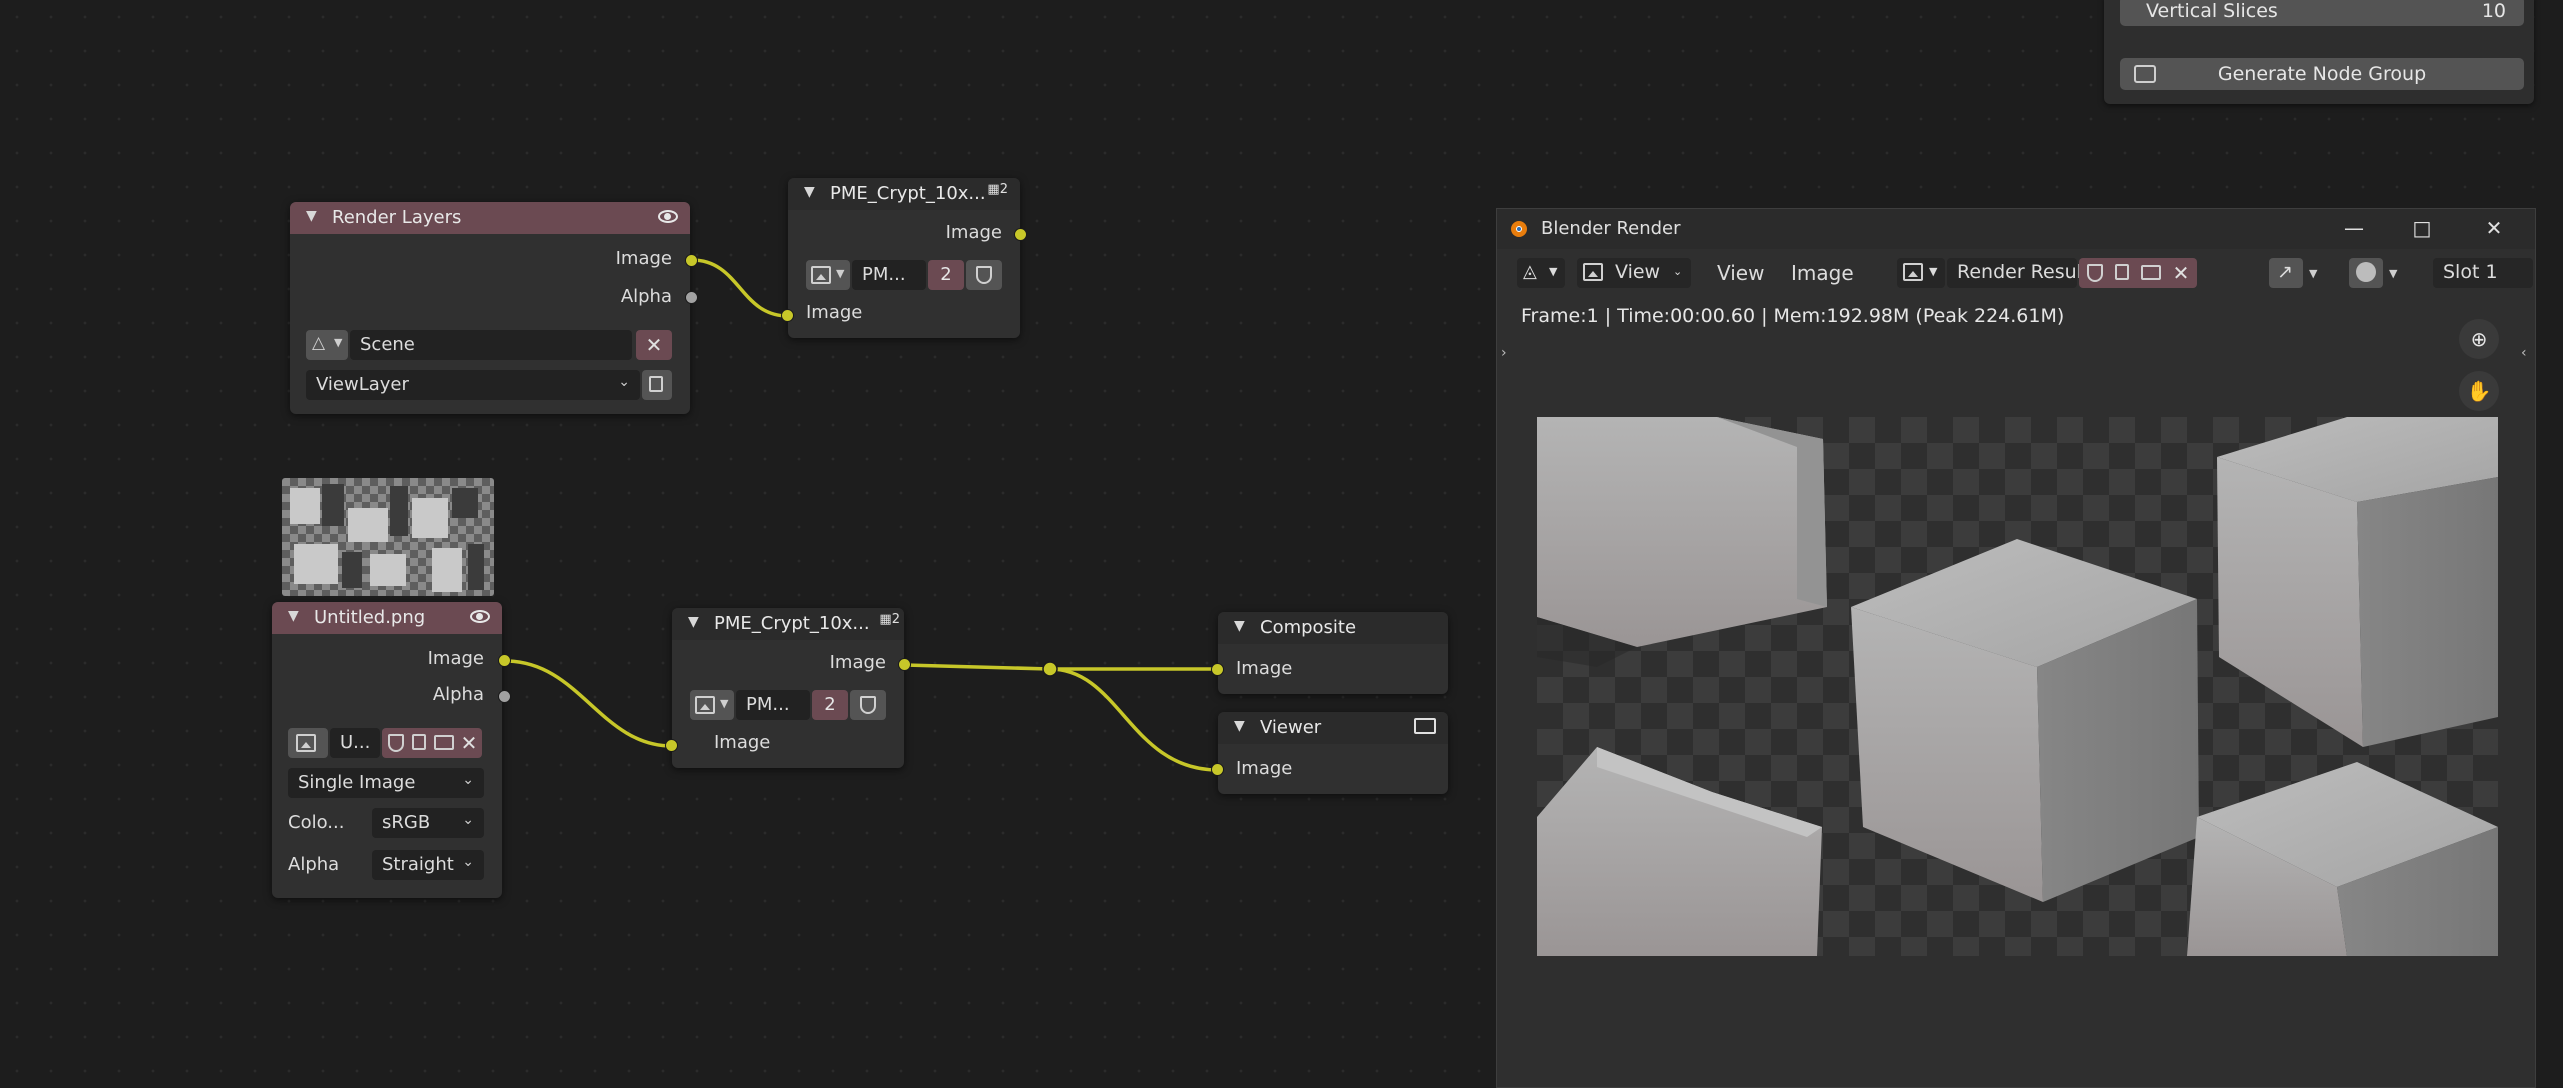 The width and height of the screenshot is (2563, 1088). I want to click on alpha-mode-select: Straight ⌄, so click(428, 865).